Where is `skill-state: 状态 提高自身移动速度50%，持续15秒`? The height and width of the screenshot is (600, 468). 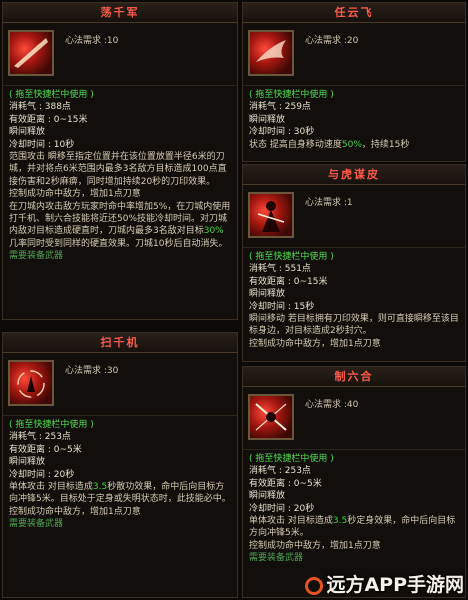
skill-state: 状态 提高自身移动速度50%，持续15秒 is located at coordinates (329, 144).